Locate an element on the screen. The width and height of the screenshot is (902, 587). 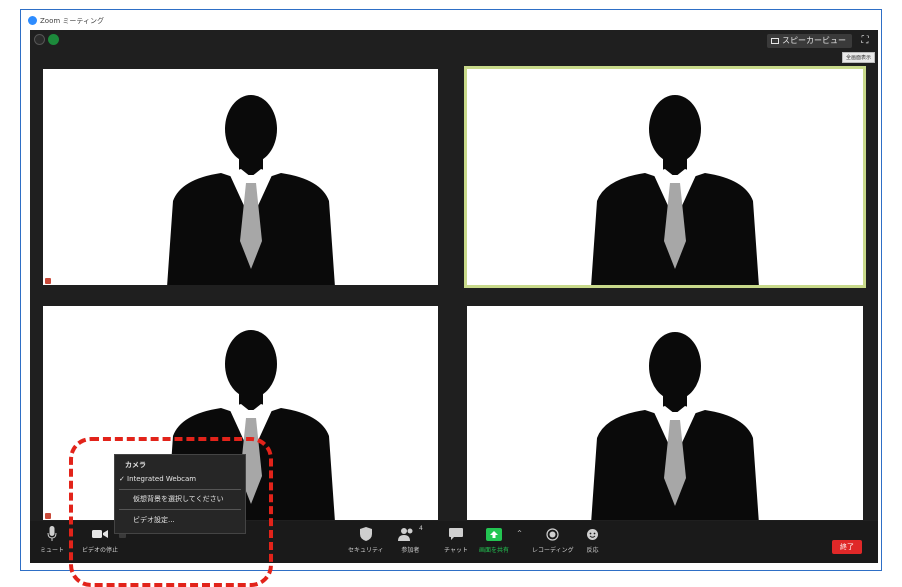
speaker-view-label: スピーカービュー is located at coordinates (814, 40).